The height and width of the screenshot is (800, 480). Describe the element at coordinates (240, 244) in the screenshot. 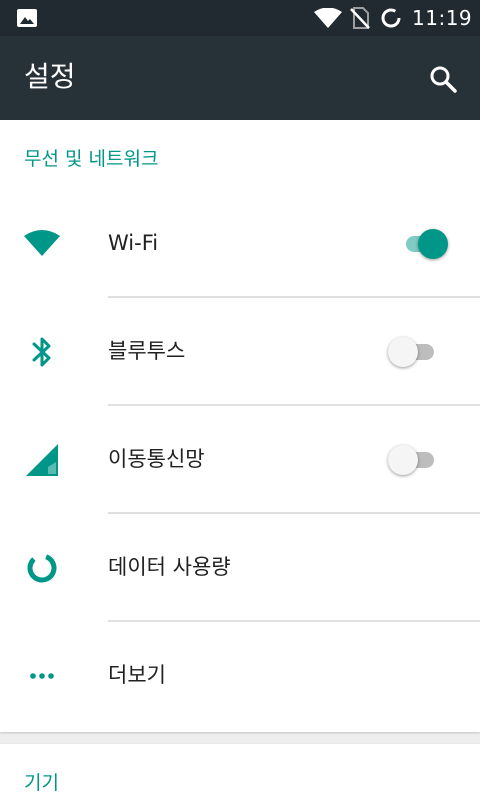

I see `settings-item-wifi: Wi-Fi` at that location.